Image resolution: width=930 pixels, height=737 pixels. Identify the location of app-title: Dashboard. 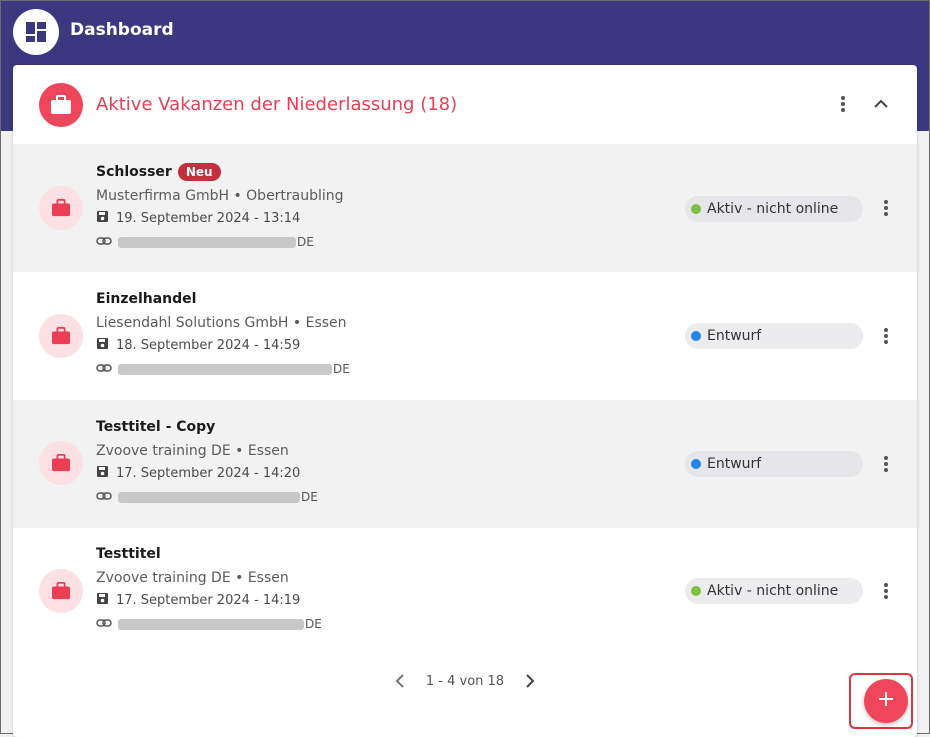
(122, 30).